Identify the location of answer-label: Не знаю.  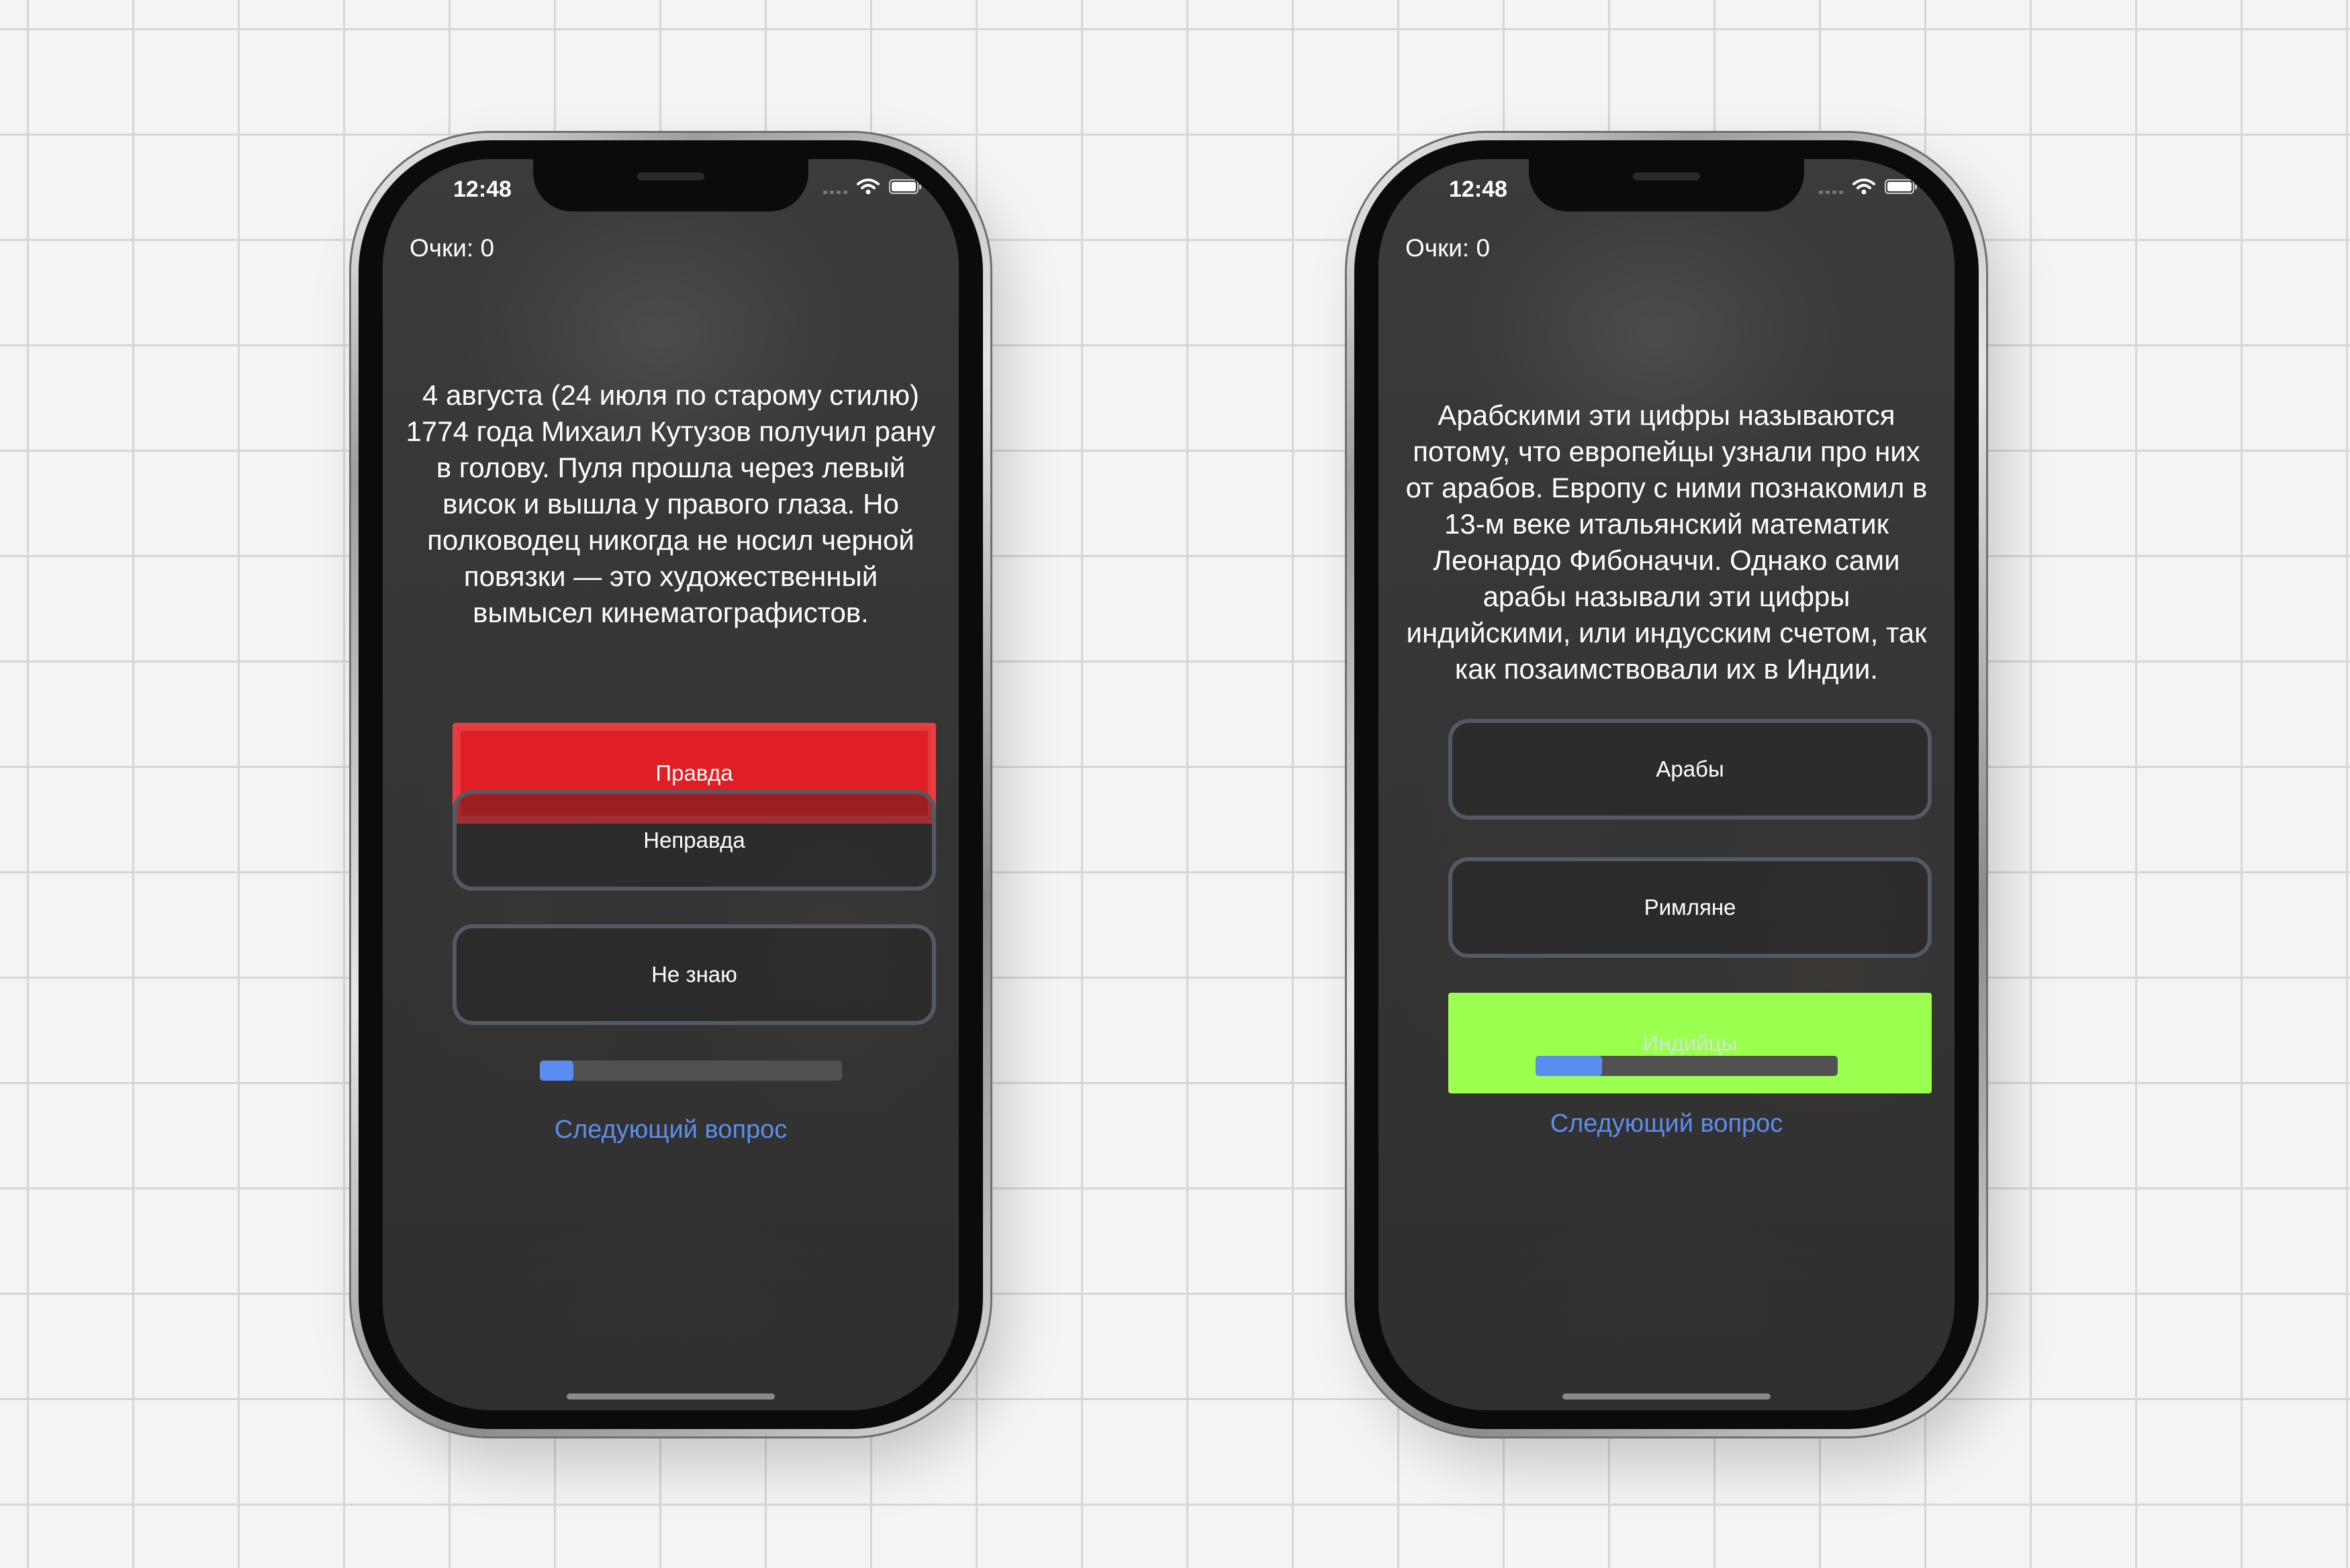
(694, 975).